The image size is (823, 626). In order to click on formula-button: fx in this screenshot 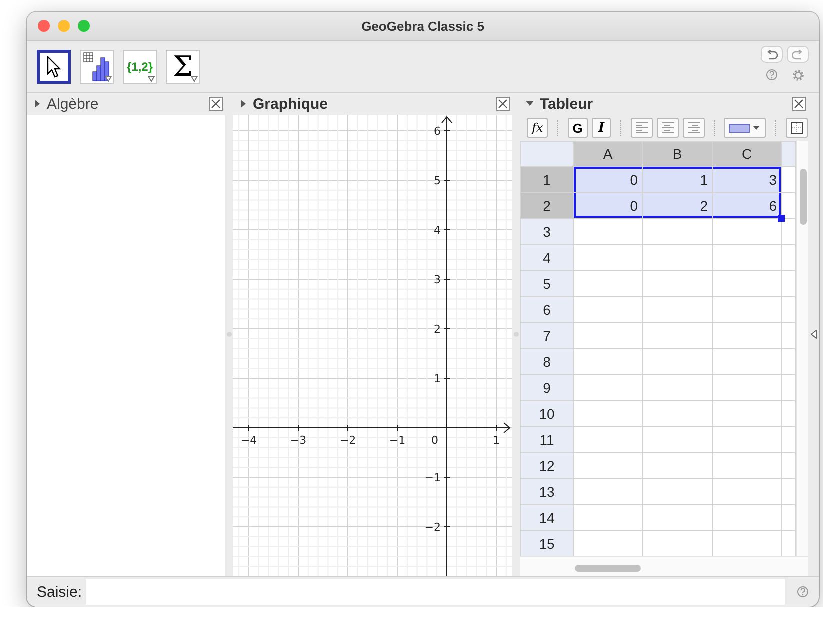, I will do `click(537, 128)`.